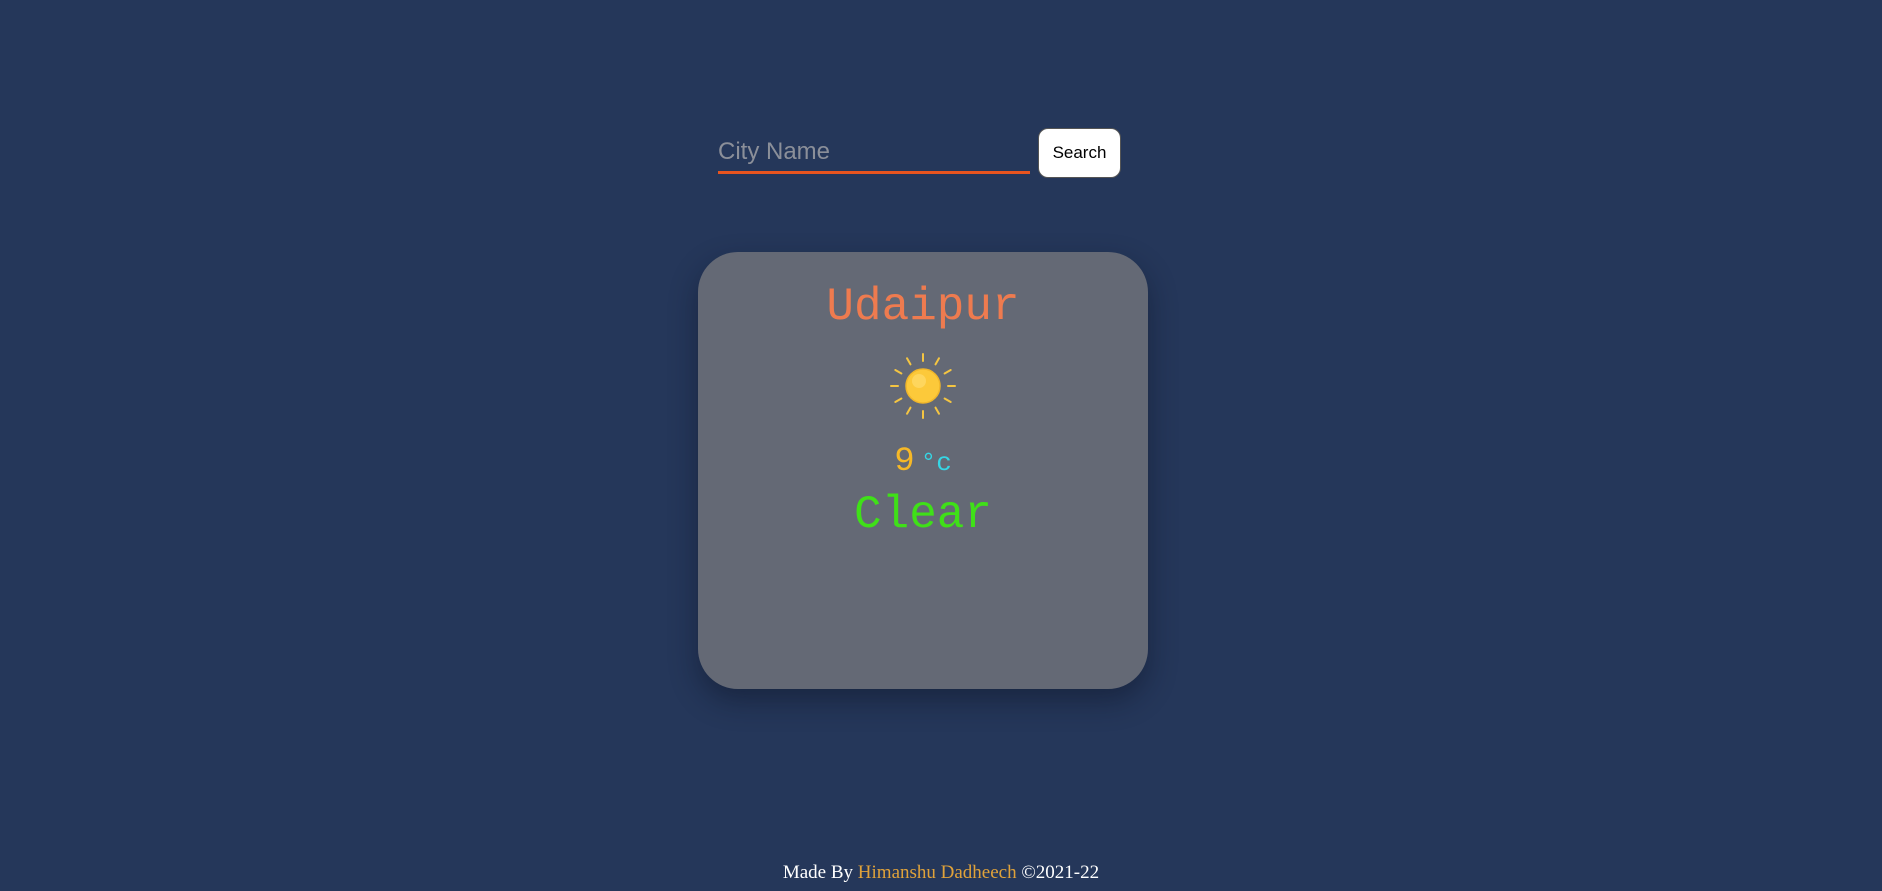  What do you see at coordinates (1060, 872) in the screenshot?
I see `footer-copyright: ©2021-22` at bounding box center [1060, 872].